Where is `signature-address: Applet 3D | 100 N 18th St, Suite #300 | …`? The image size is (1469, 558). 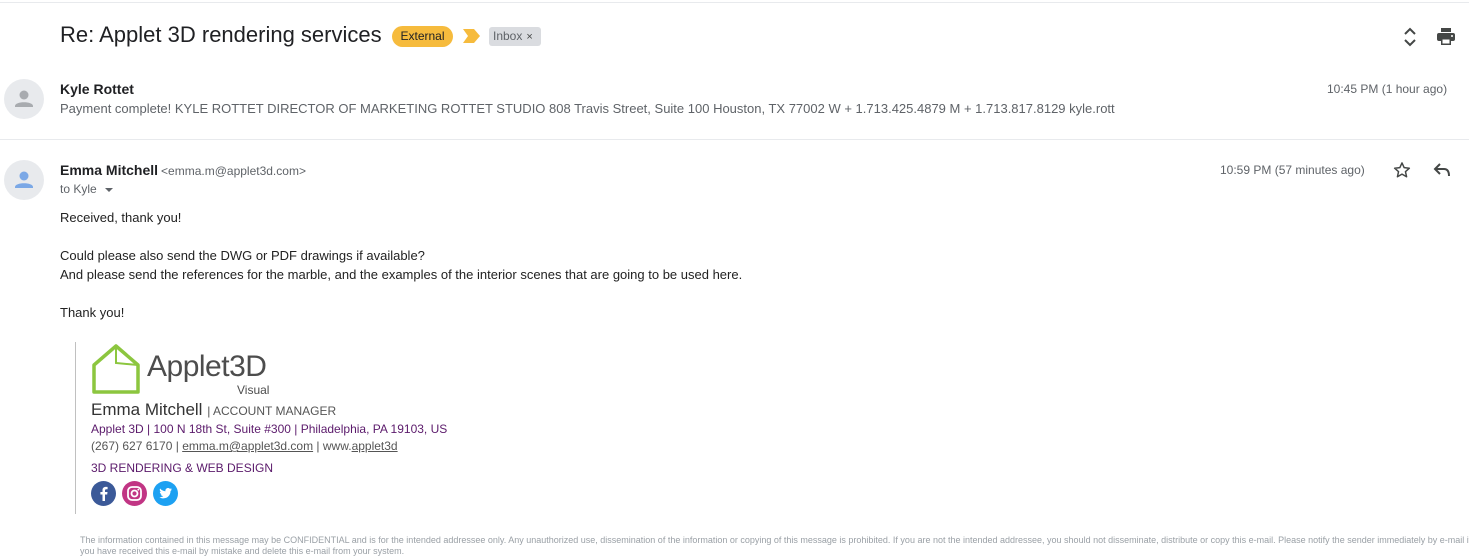 signature-address: Applet 3D | 100 N 18th St, Suite #300 | … is located at coordinates (269, 429).